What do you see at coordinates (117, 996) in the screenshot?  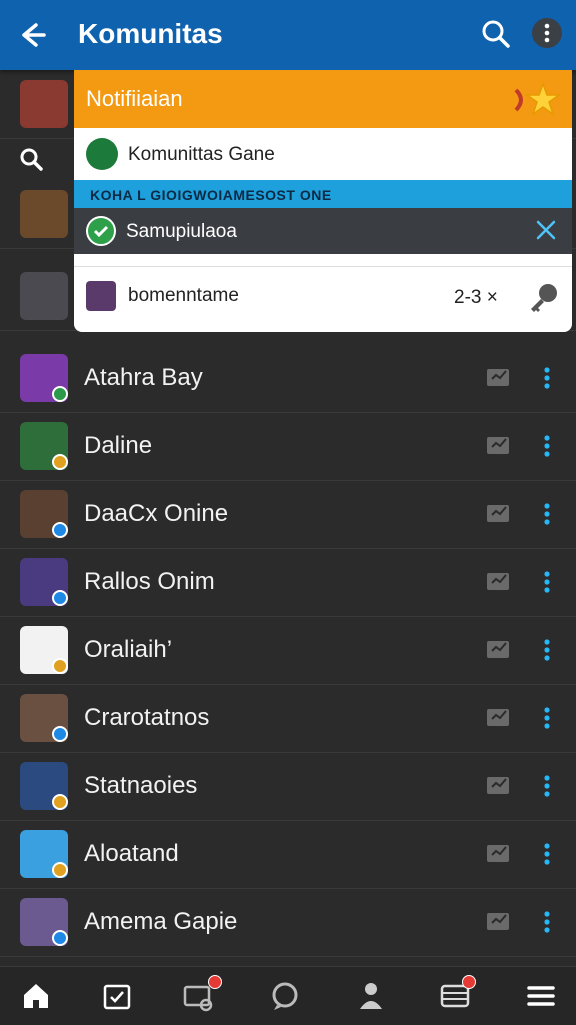 I see `tasks-icon` at bounding box center [117, 996].